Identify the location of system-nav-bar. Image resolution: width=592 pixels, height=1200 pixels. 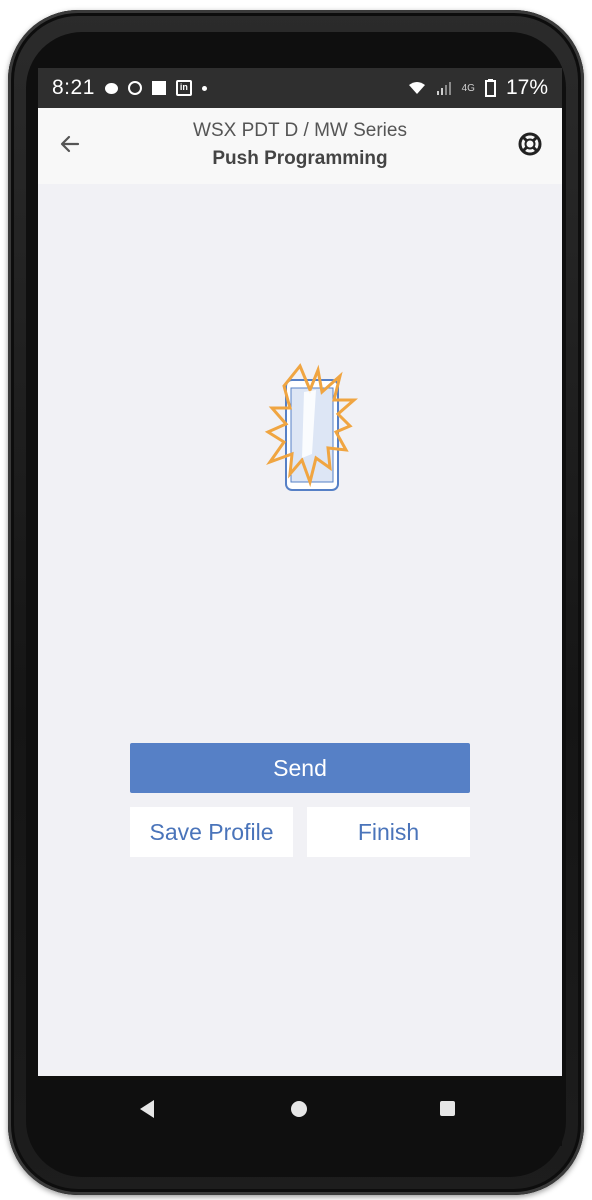
(300, 1111).